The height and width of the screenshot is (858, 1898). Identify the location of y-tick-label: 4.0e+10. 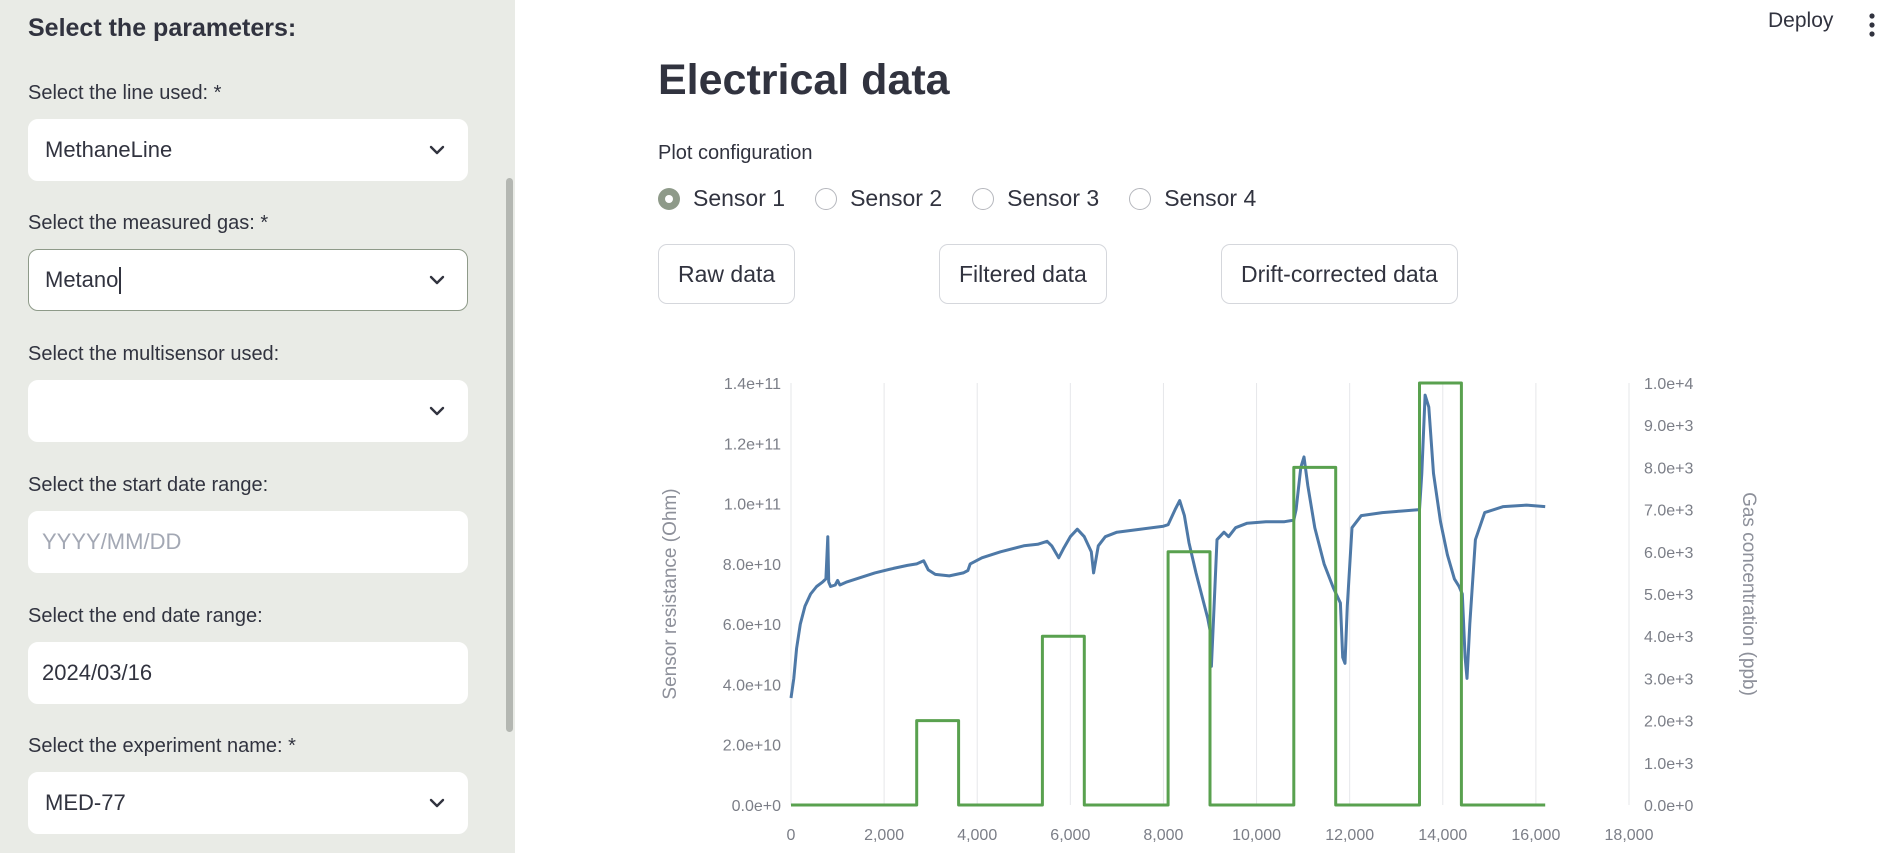
(752, 685).